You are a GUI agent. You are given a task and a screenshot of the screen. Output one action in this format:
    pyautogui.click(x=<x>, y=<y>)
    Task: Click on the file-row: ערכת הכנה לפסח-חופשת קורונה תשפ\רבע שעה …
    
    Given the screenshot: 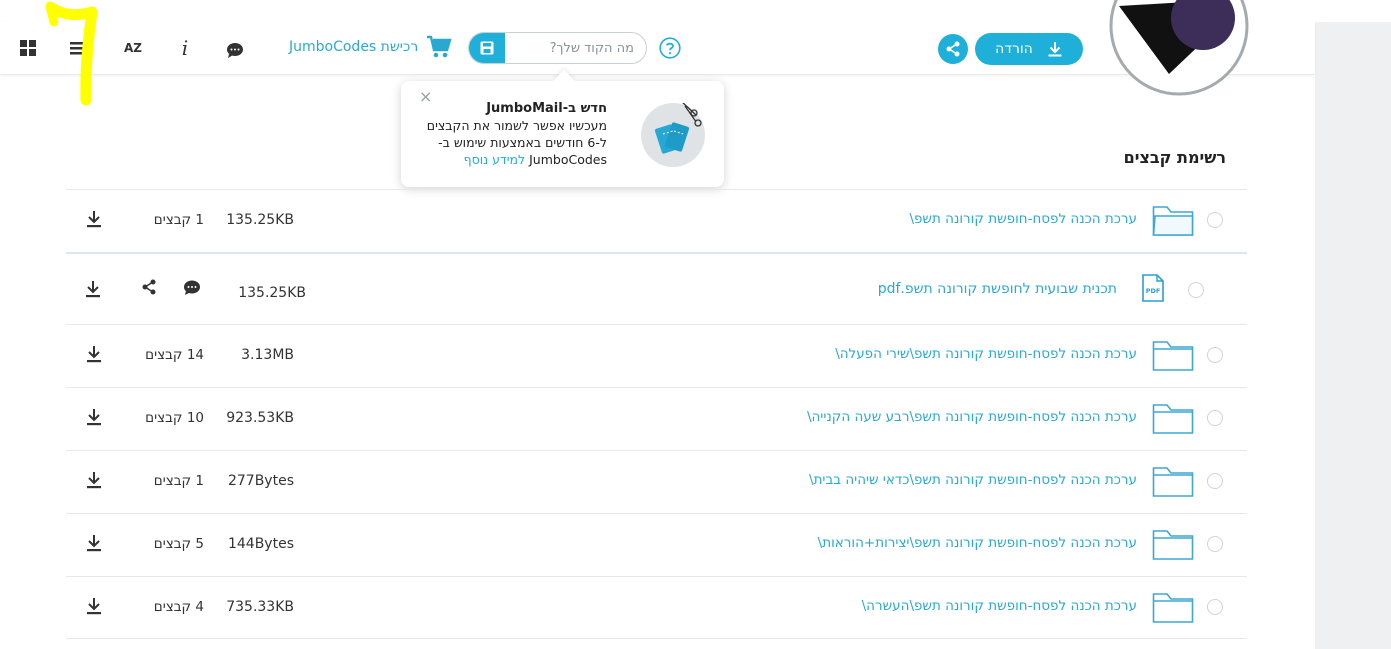 What is the action you would take?
    pyautogui.click(x=656, y=418)
    